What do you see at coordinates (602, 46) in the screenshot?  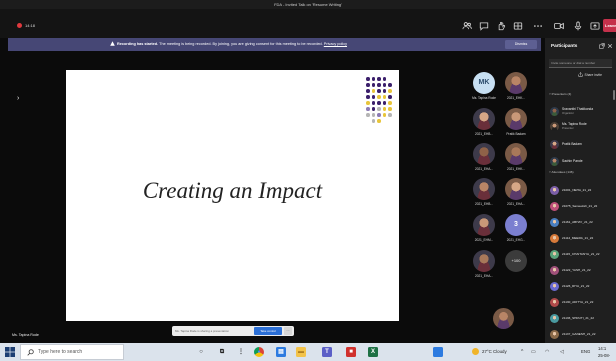 I see `pop-out-icon` at bounding box center [602, 46].